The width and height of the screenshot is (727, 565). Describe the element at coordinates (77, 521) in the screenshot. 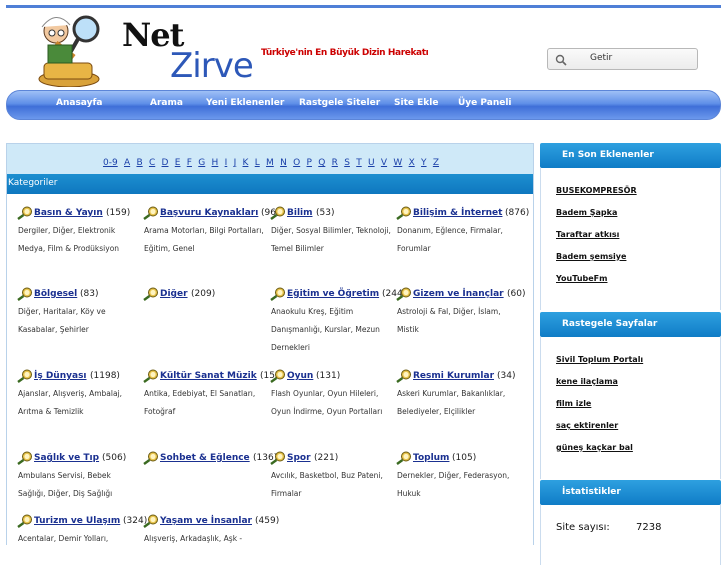

I see `category-link: Turizm ve Ulaşım` at that location.